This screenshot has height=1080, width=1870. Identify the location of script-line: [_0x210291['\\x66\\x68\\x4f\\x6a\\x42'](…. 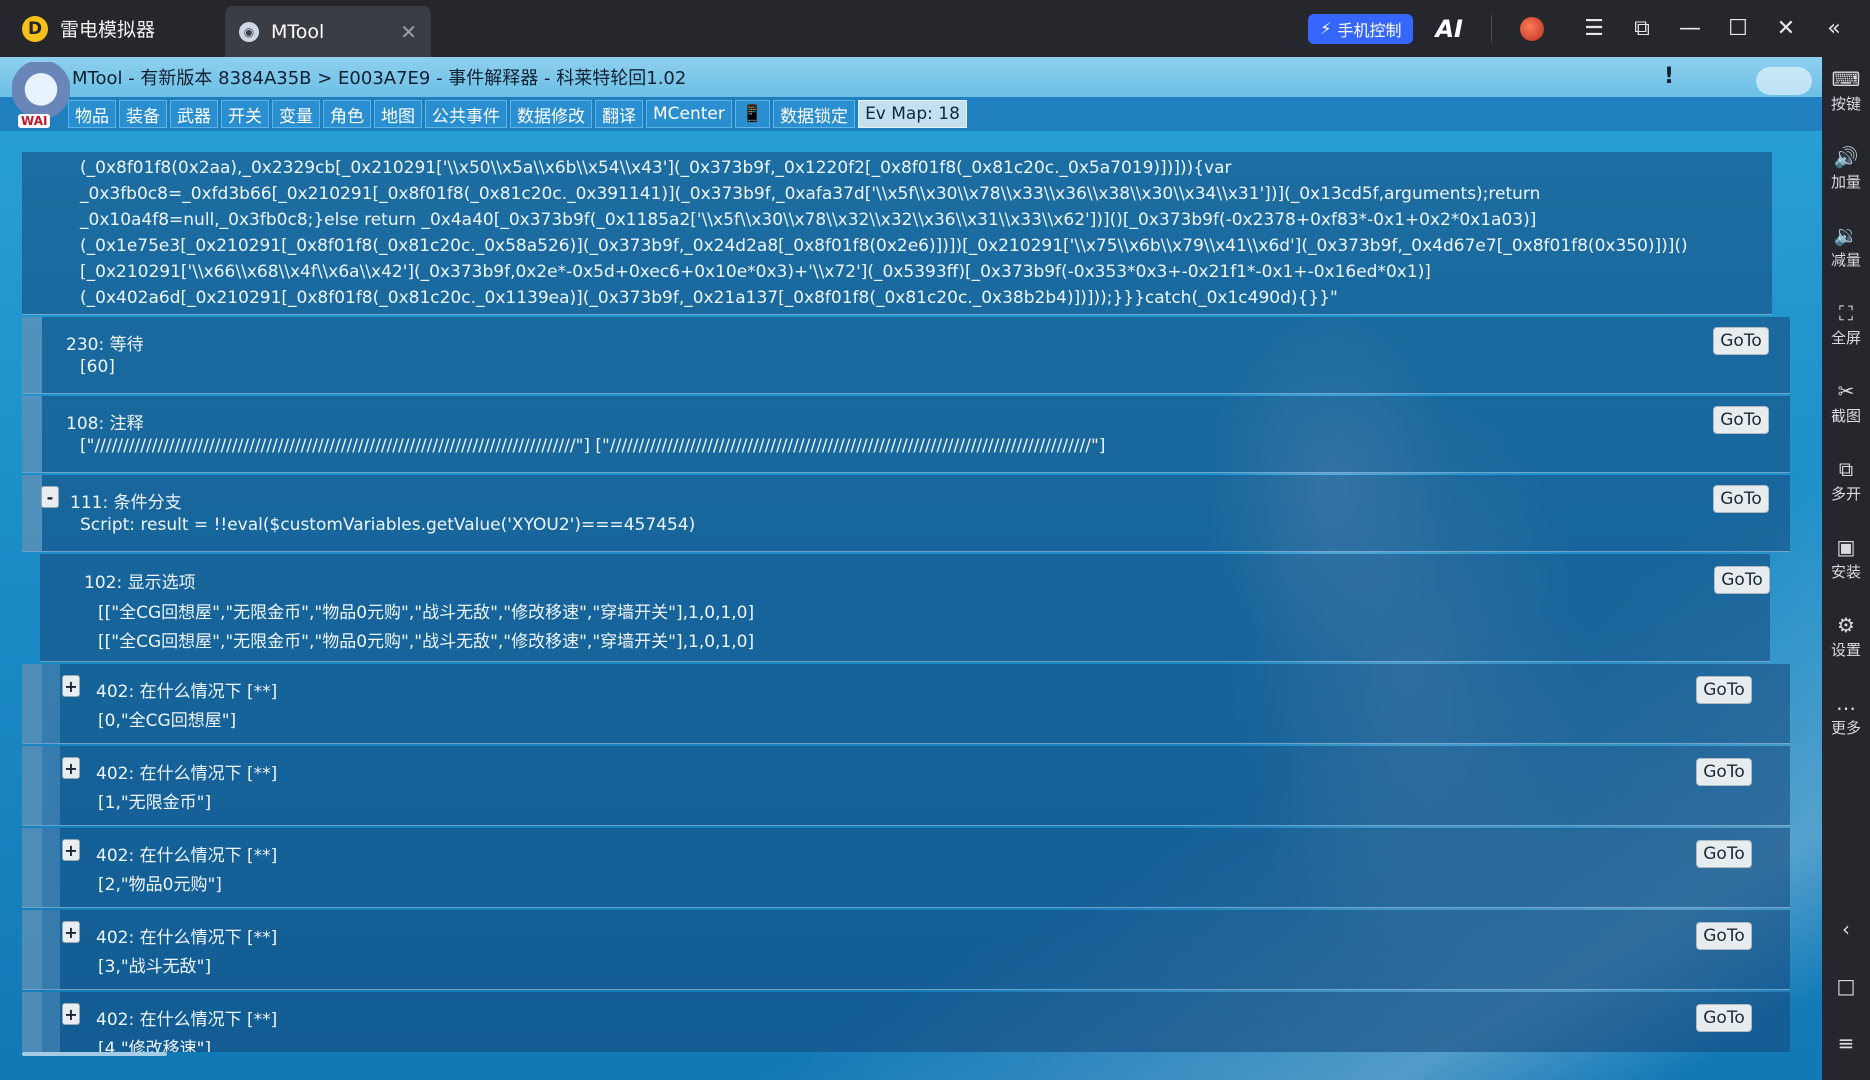
(755, 272).